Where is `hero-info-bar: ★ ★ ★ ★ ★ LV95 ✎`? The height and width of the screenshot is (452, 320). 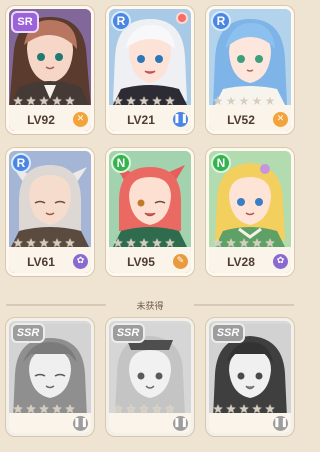
hero-info-bar: ★ ★ ★ ★ ★ LV95 ✎ is located at coordinates (150, 255).